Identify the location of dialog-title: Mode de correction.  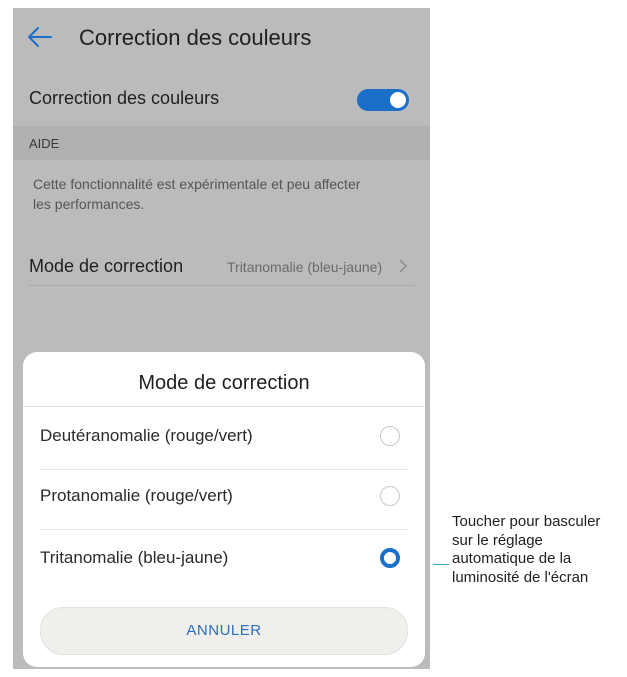
(224, 383).